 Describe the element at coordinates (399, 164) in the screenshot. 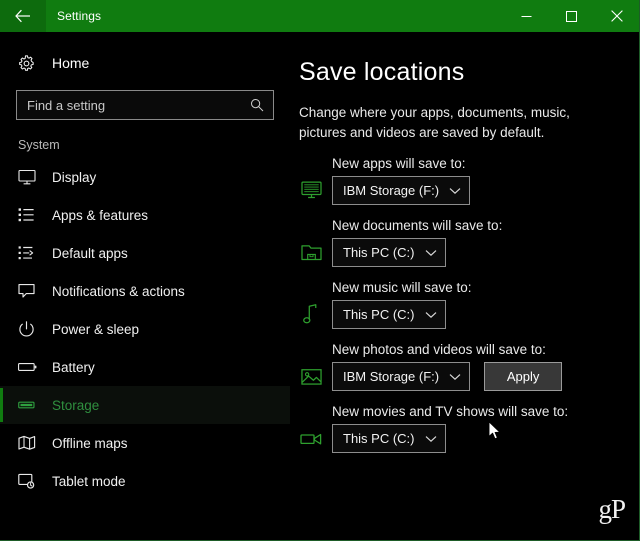

I see `save-row-label: New apps will save to:` at that location.